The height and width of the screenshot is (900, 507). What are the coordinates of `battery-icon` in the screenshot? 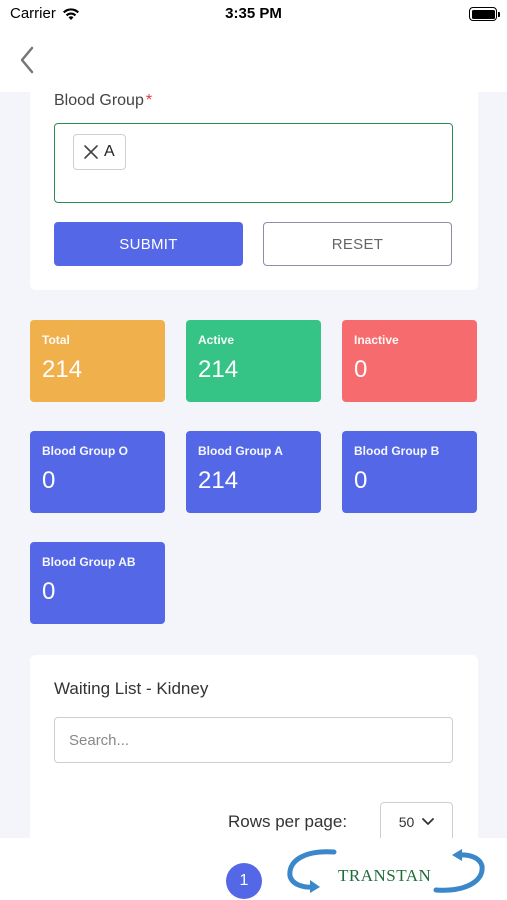 It's located at (484, 14).